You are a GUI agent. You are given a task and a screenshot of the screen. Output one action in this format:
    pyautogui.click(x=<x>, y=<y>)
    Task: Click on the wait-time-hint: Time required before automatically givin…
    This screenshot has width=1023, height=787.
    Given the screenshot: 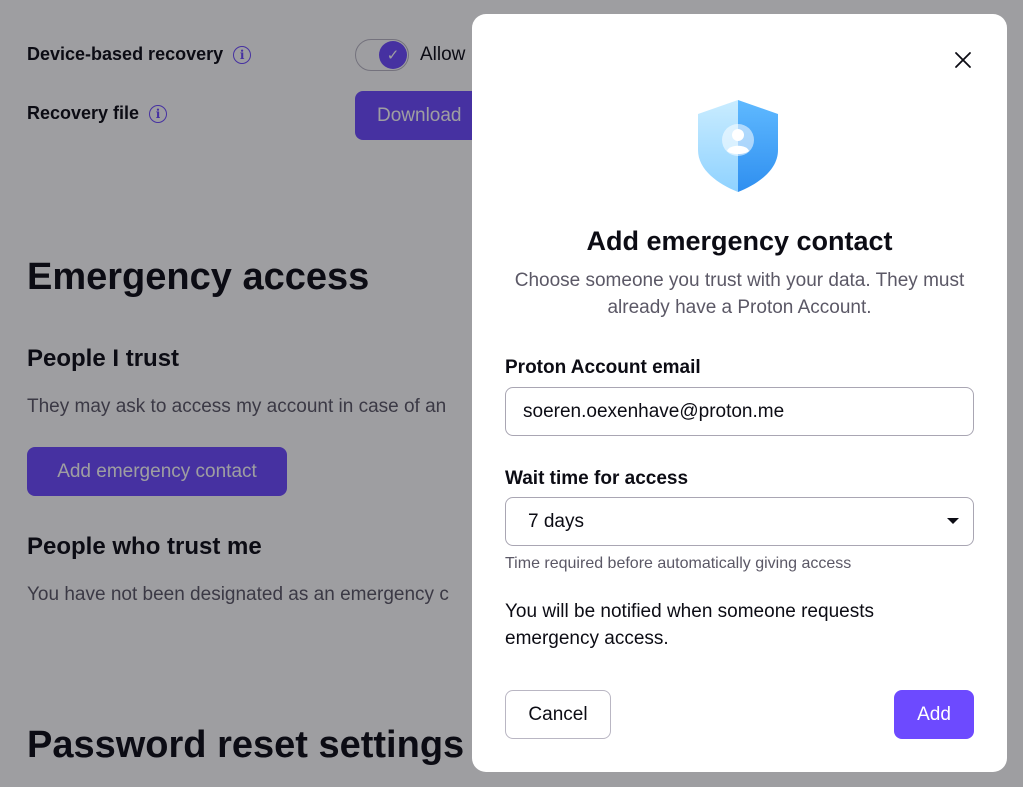 What is the action you would take?
    pyautogui.click(x=678, y=563)
    